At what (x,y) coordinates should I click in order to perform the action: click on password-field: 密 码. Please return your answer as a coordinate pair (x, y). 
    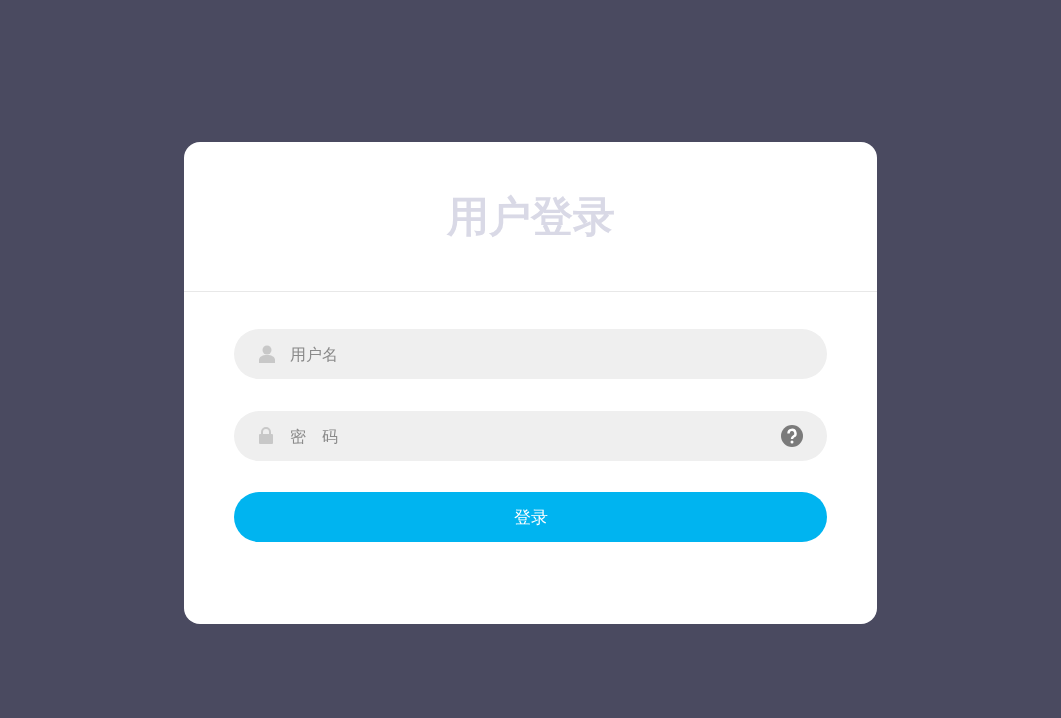
    Looking at the image, I should click on (530, 436).